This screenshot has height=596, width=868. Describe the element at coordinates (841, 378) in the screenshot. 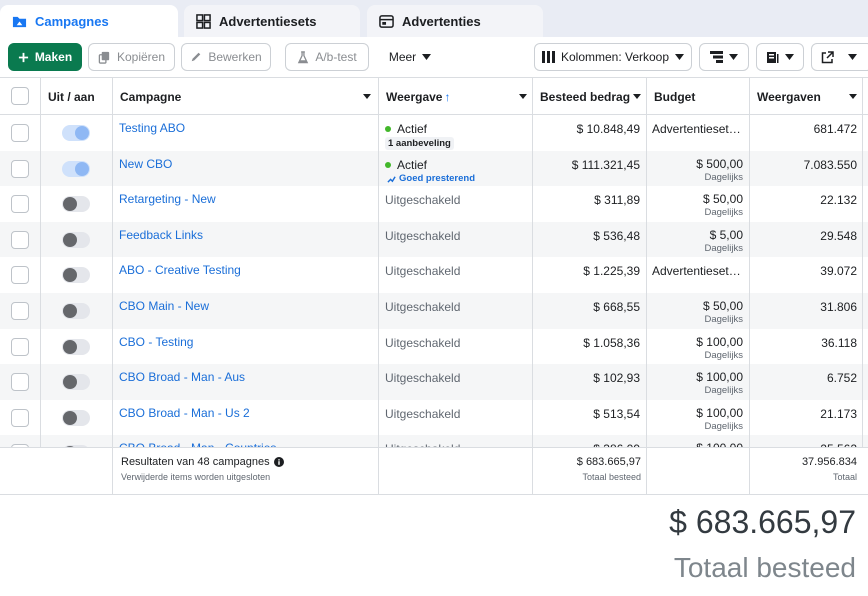

I see `impressions-value: 6.752` at that location.